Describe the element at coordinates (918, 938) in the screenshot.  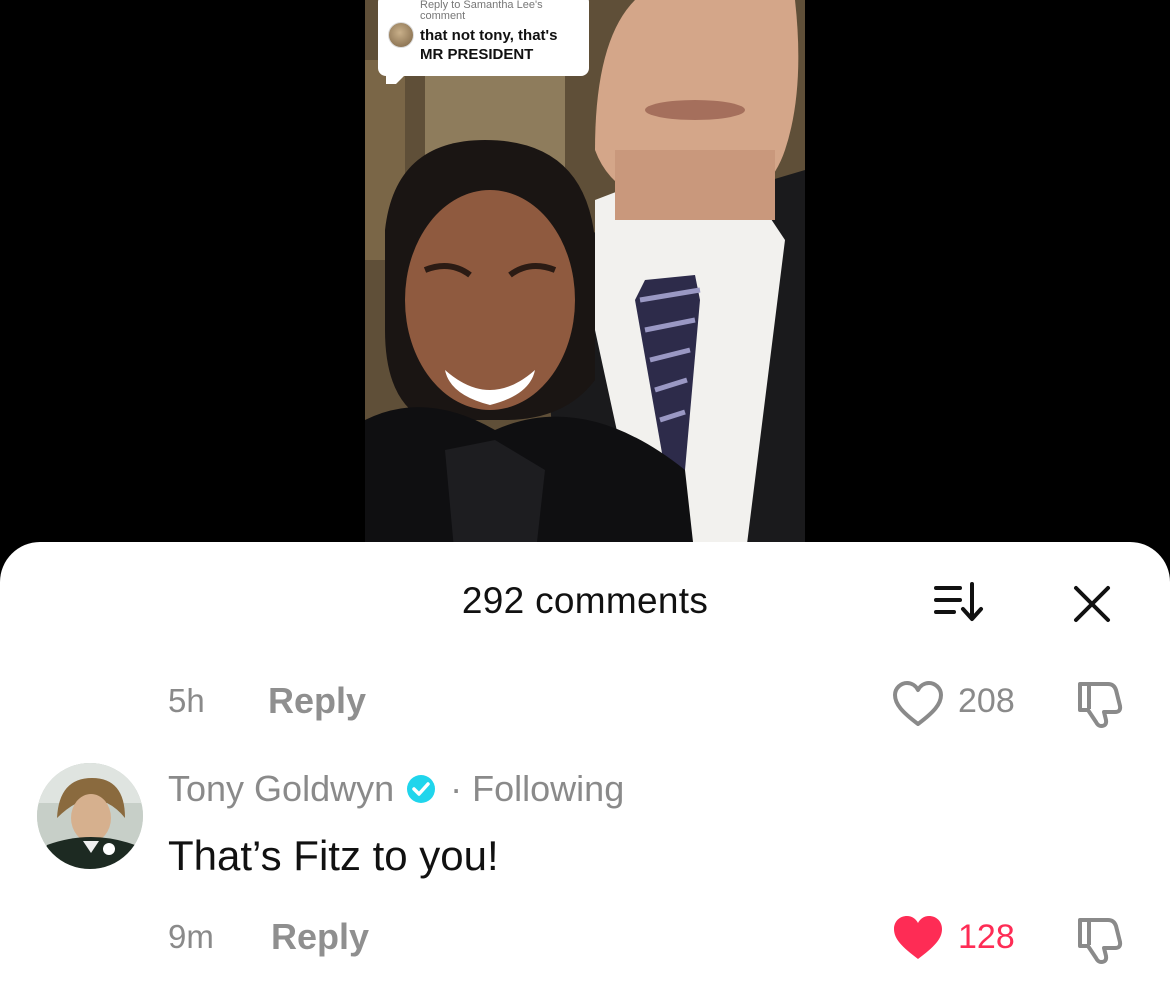
I see `heart-filled-icon` at that location.